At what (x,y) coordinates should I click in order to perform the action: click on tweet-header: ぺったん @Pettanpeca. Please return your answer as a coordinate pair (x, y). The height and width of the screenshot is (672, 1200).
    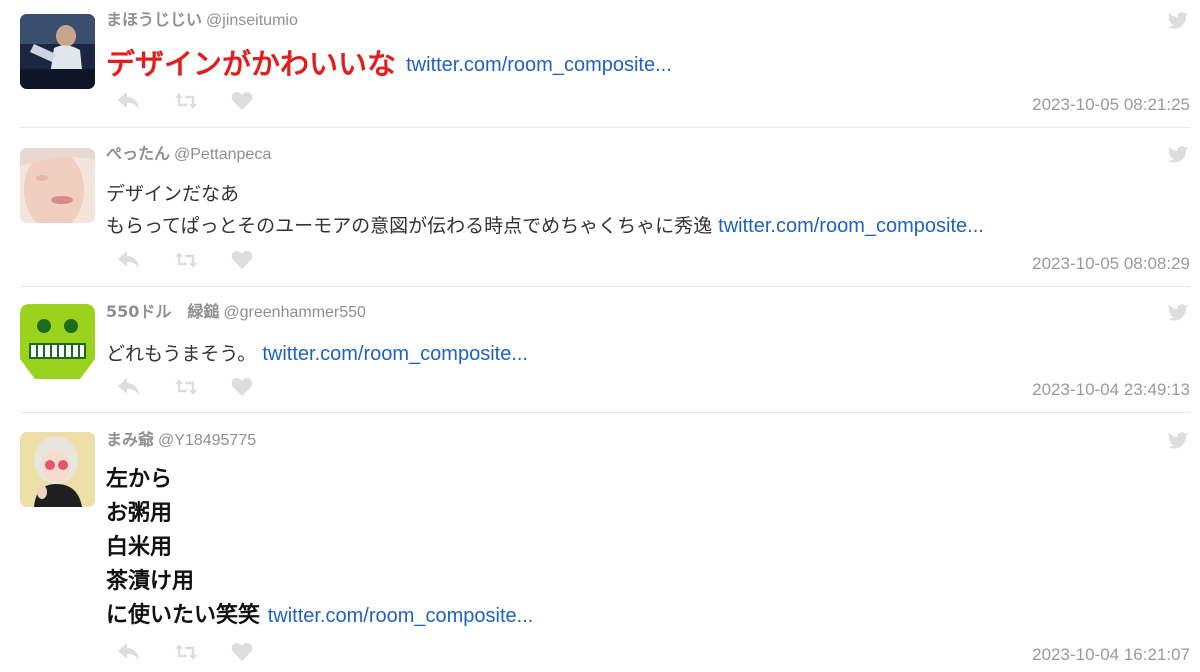
    Looking at the image, I should click on (188, 154).